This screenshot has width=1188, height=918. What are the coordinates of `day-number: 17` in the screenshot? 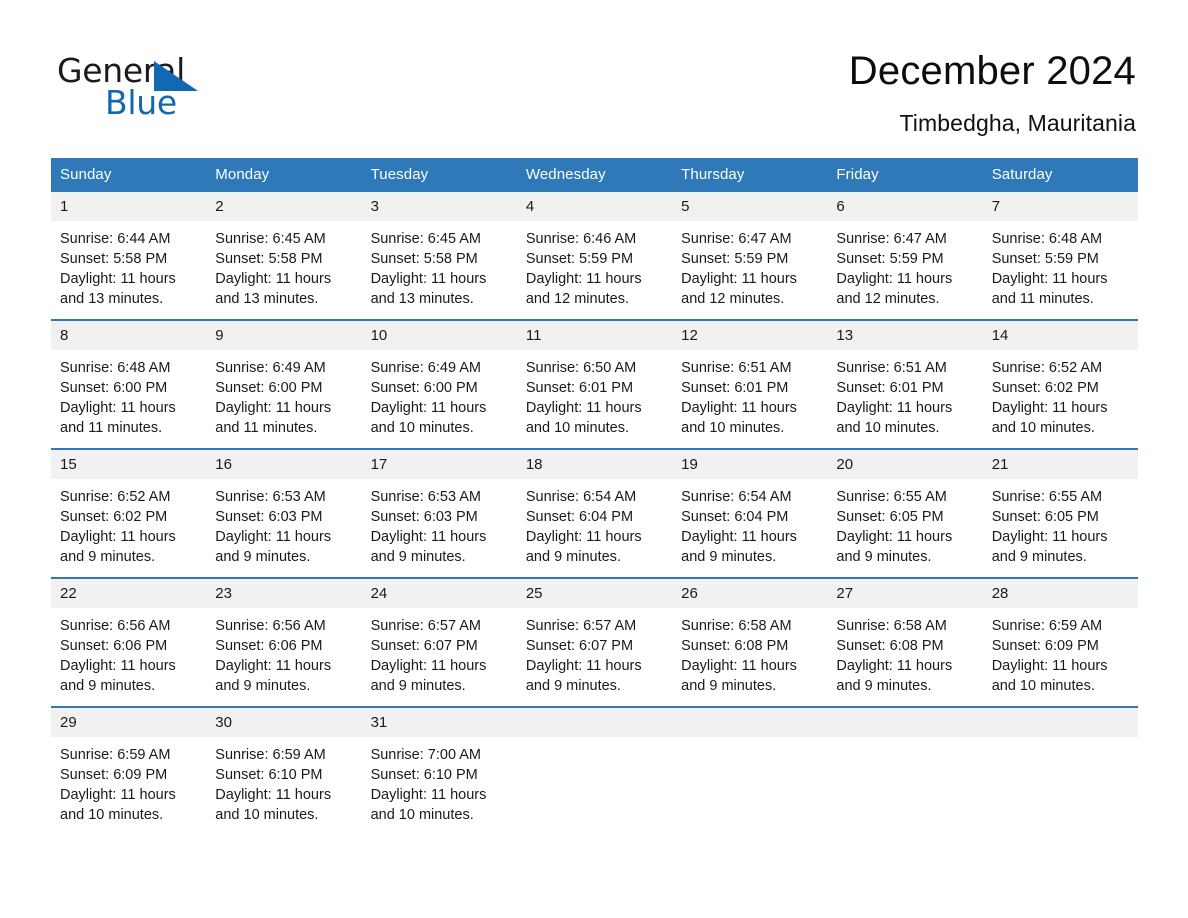 It's located at (439, 464).